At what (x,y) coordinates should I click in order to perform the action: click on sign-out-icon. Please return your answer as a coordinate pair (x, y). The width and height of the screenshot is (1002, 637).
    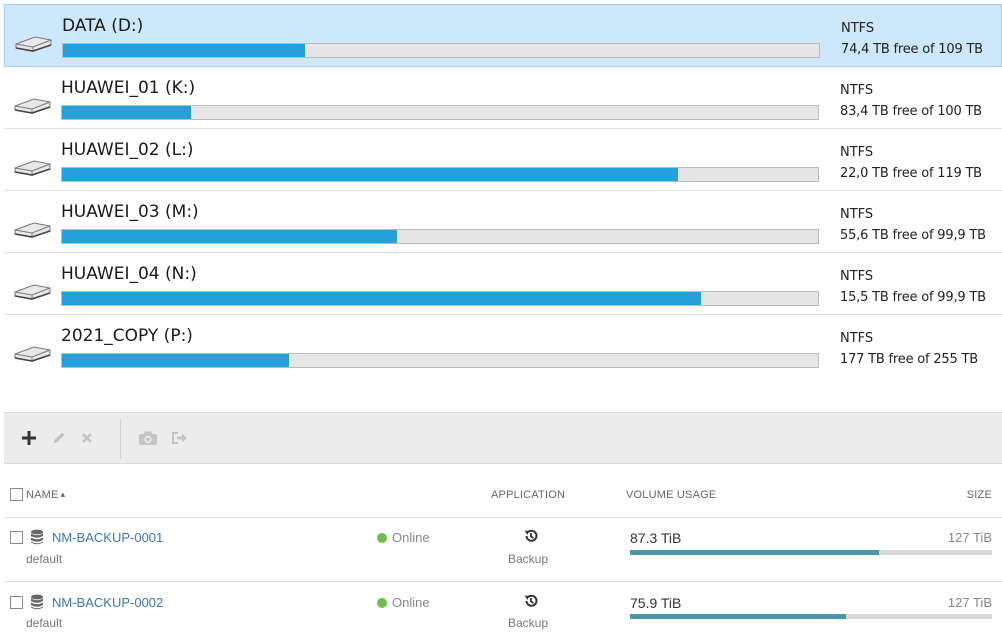
    Looking at the image, I should click on (179, 438).